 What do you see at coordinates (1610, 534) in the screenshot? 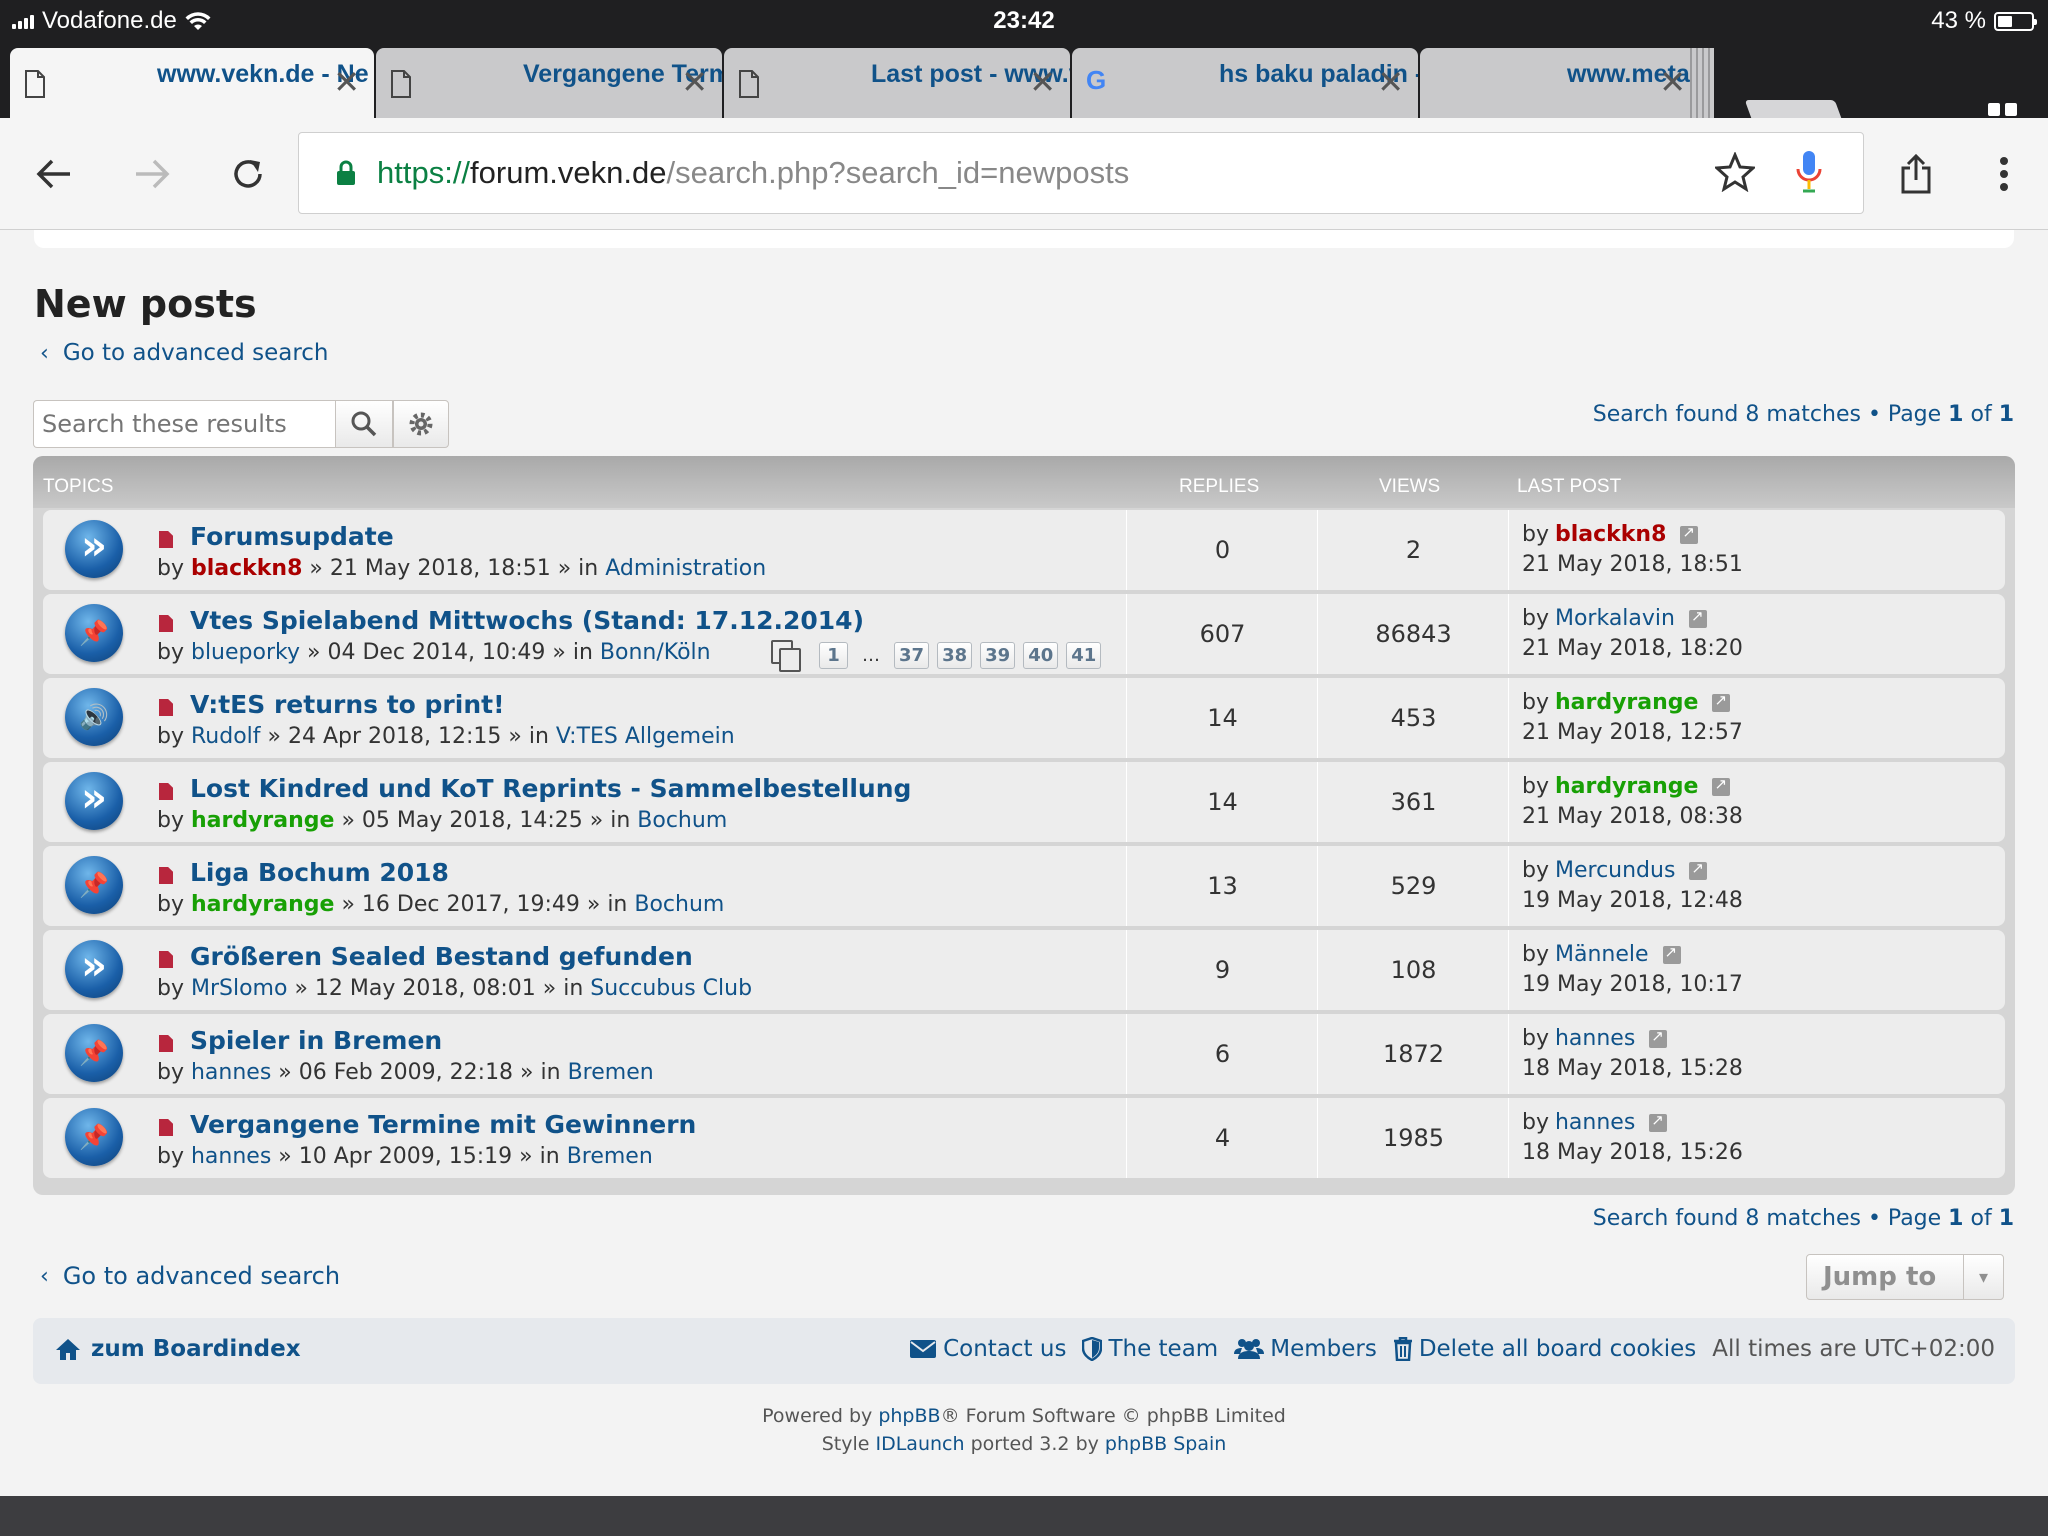
I see `last-post-author-link: blackkn8` at bounding box center [1610, 534].